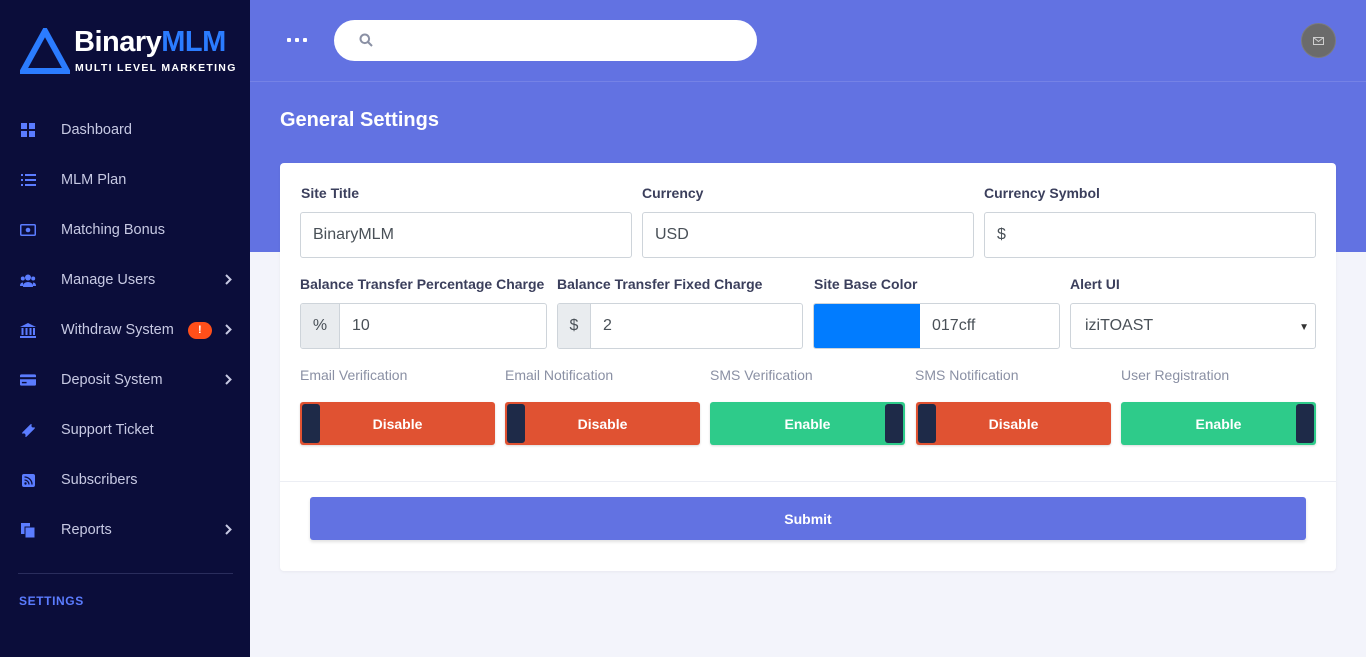 This screenshot has height=657, width=1366. Describe the element at coordinates (967, 375) in the screenshot. I see `sms-notification-label: SMS Notification` at that location.